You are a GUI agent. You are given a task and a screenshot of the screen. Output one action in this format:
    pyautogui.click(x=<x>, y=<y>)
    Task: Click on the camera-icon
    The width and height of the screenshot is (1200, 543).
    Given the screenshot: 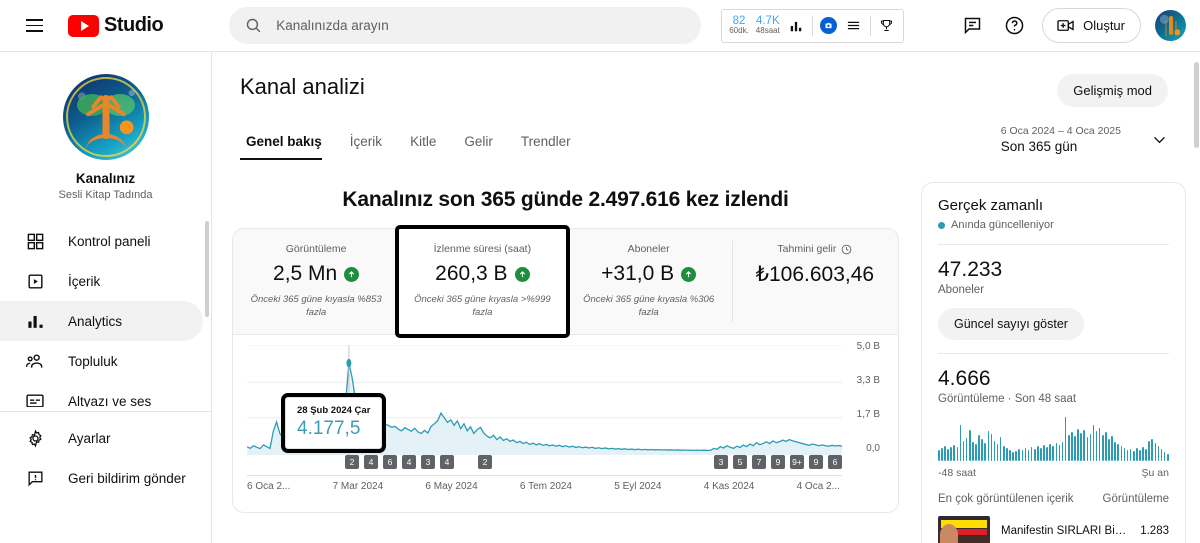 What is the action you would take?
    pyautogui.click(x=829, y=26)
    